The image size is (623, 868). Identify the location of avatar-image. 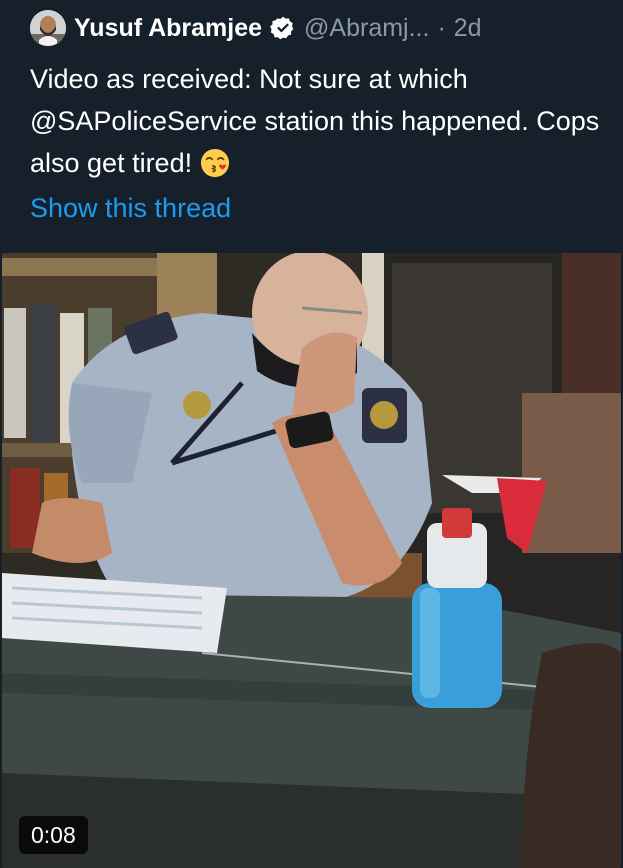
(48, 28).